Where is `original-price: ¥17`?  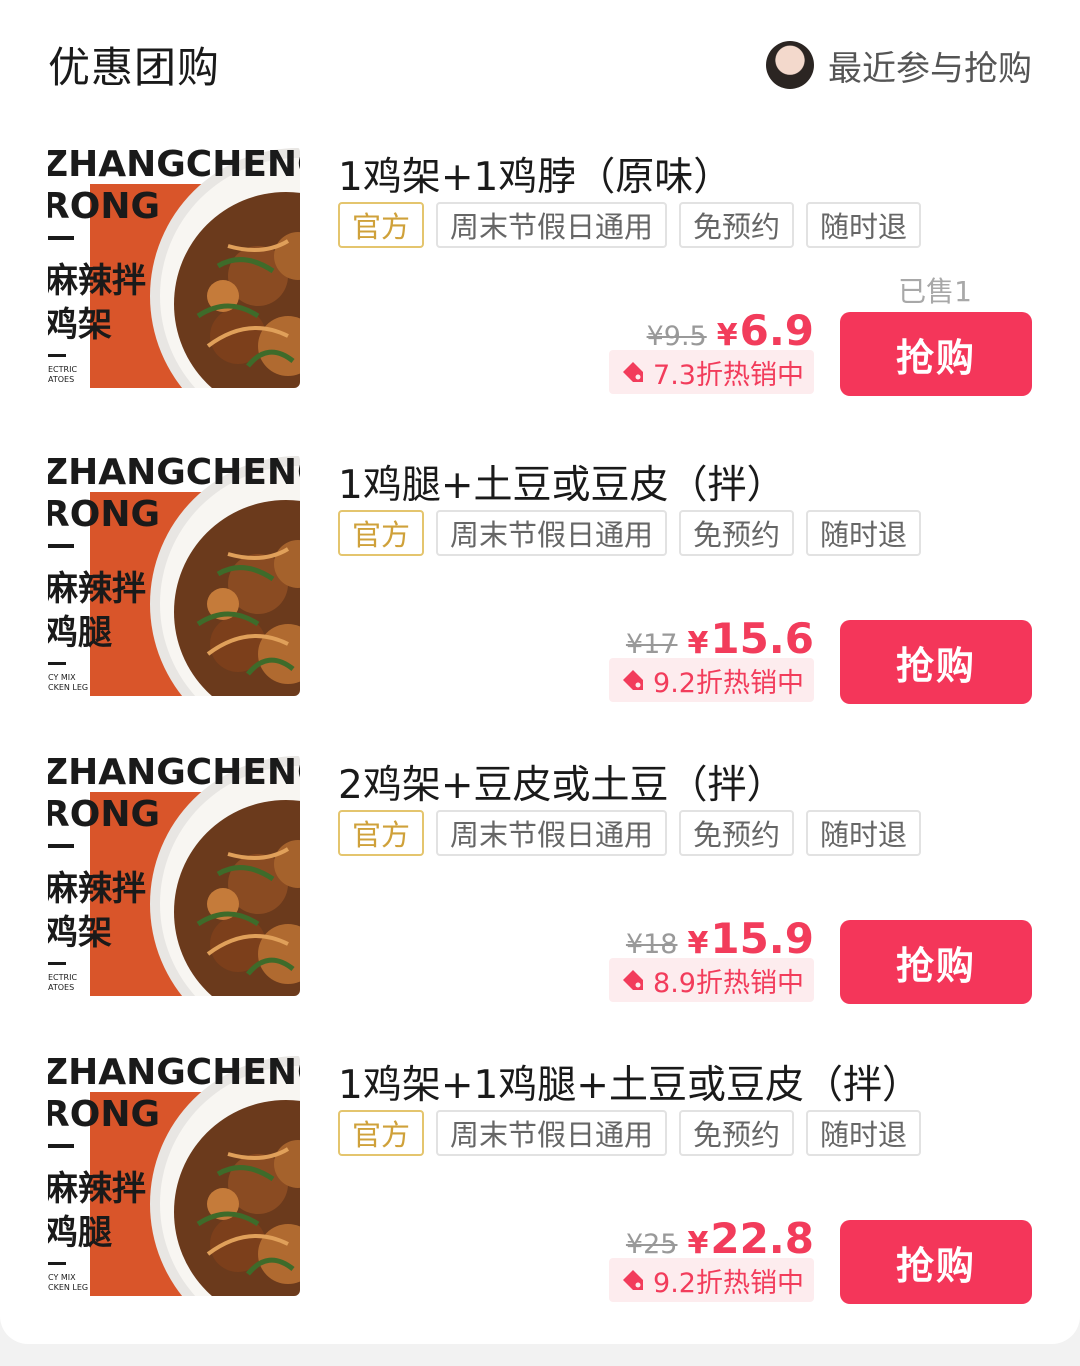
original-price: ¥17 is located at coordinates (651, 644).